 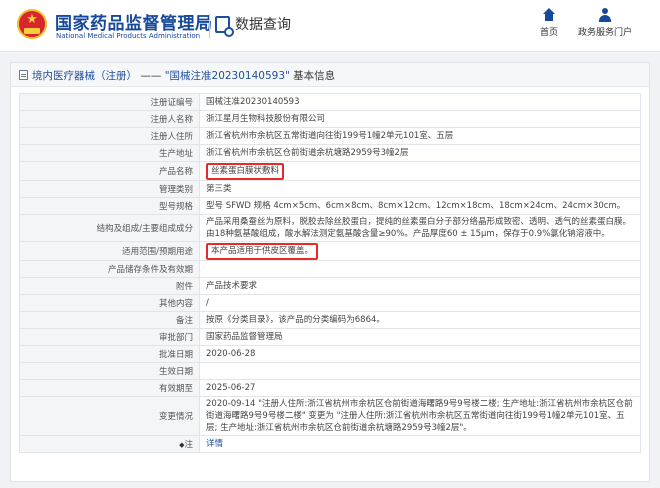 What do you see at coordinates (420, 153) in the screenshot?
I see `field-value: 浙江省杭州市余杭区仓前街道余杭塘路2959号3幢2层` at bounding box center [420, 153].